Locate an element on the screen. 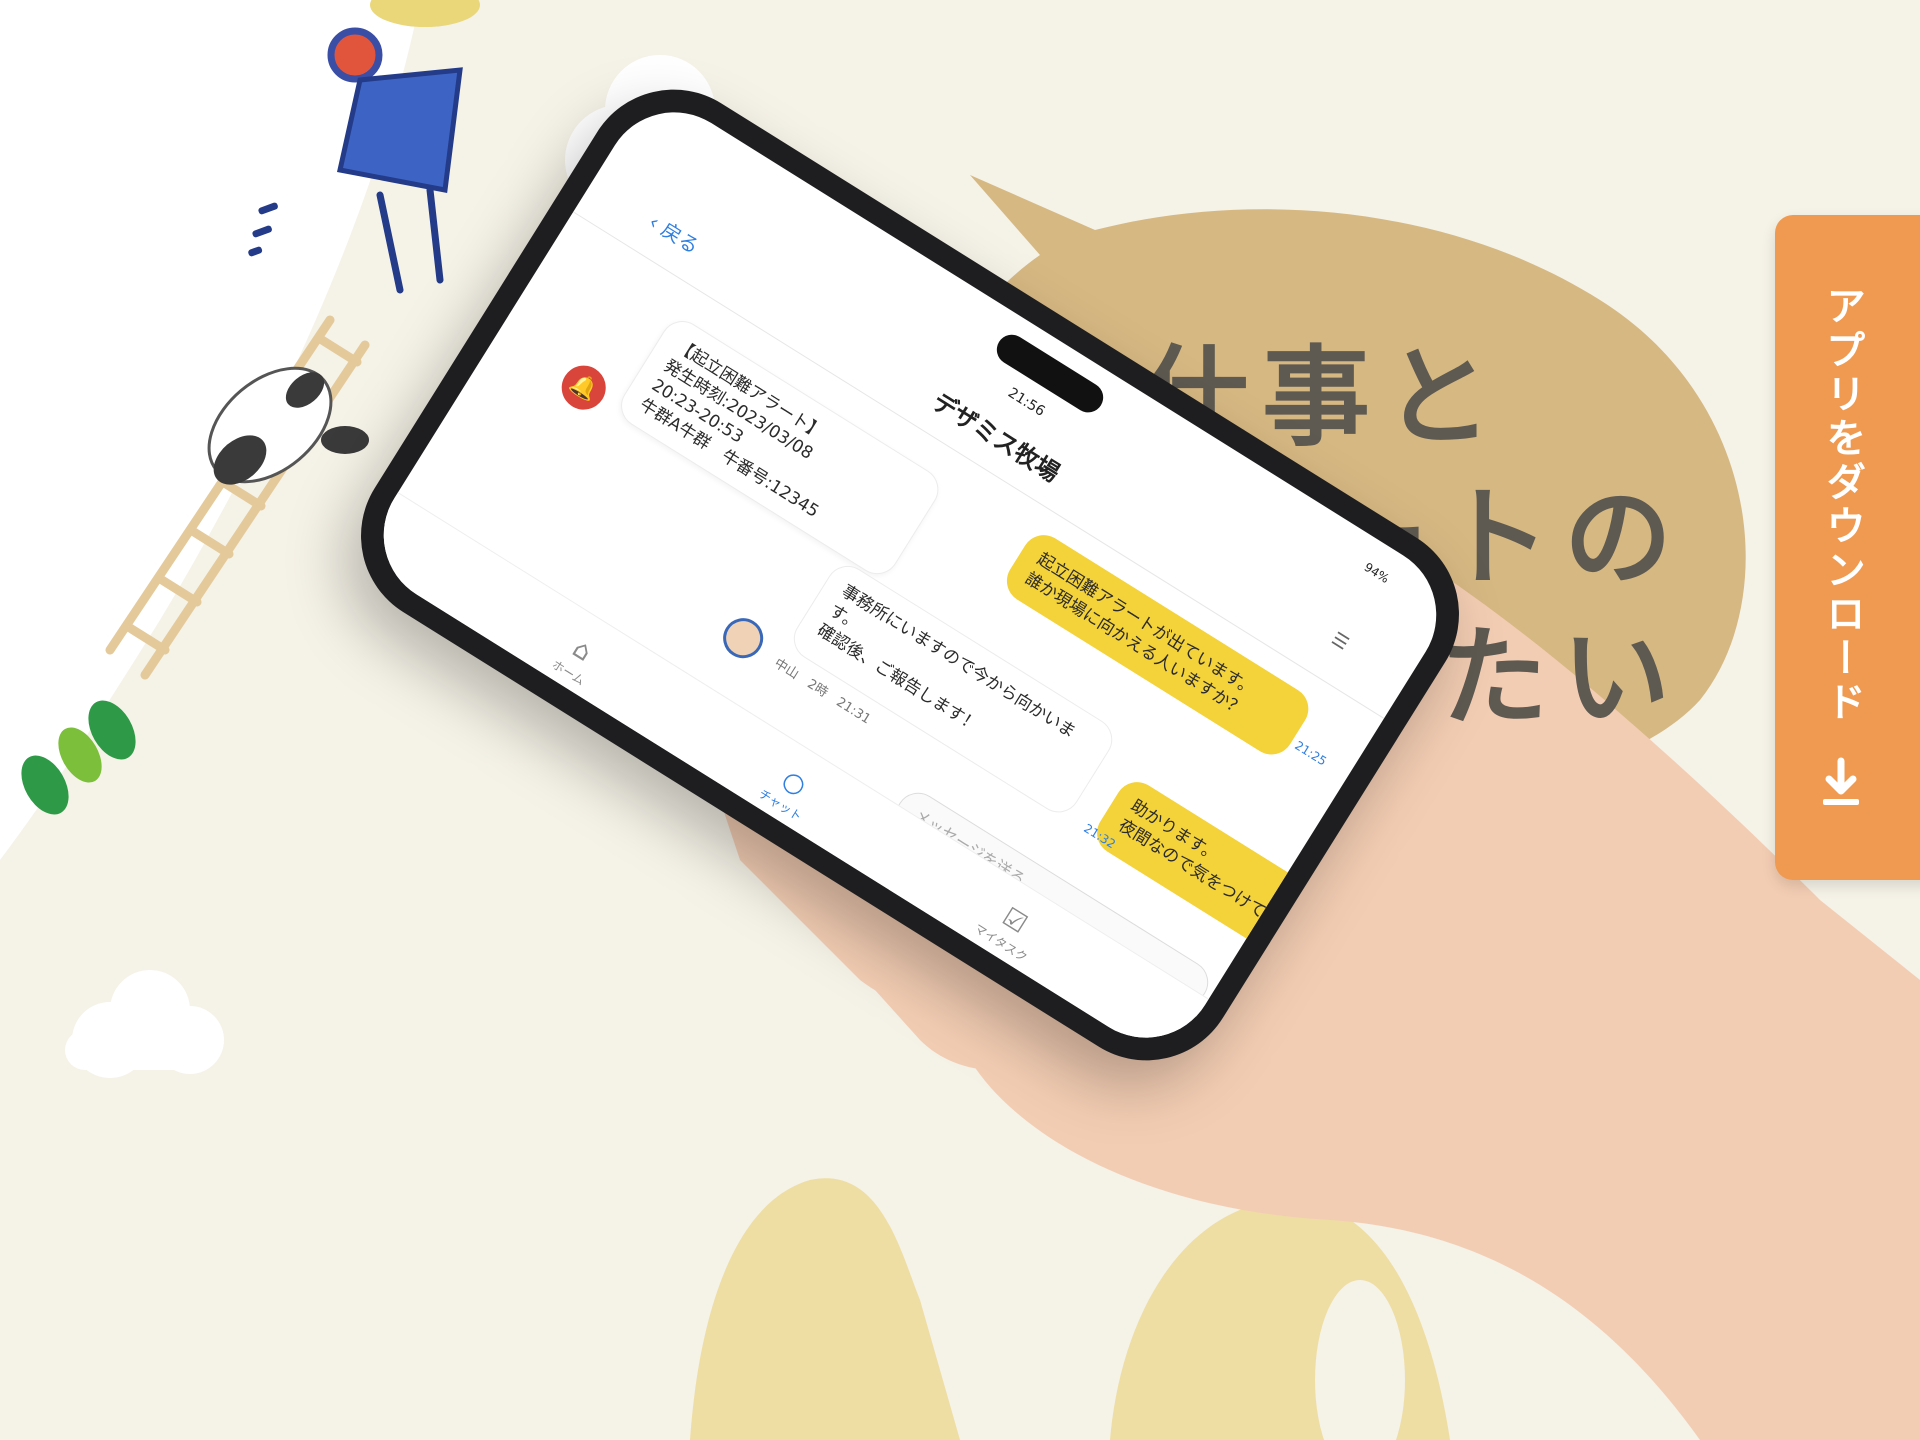  download-label: アプリをダウンロード is located at coordinates (1842, 505).